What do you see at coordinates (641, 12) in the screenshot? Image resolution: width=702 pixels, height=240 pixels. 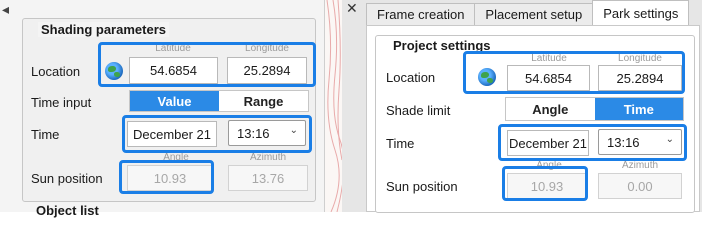 I see `tab-park-settings: Park settings` at bounding box center [641, 12].